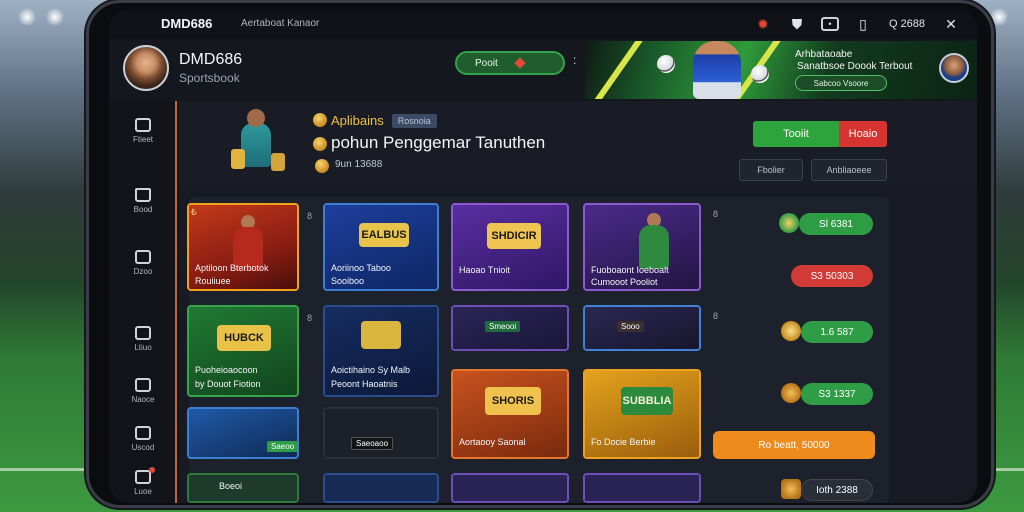  Describe the element at coordinates (824, 54) in the screenshot. I see `banner-title: Arhbataoabe` at that location.